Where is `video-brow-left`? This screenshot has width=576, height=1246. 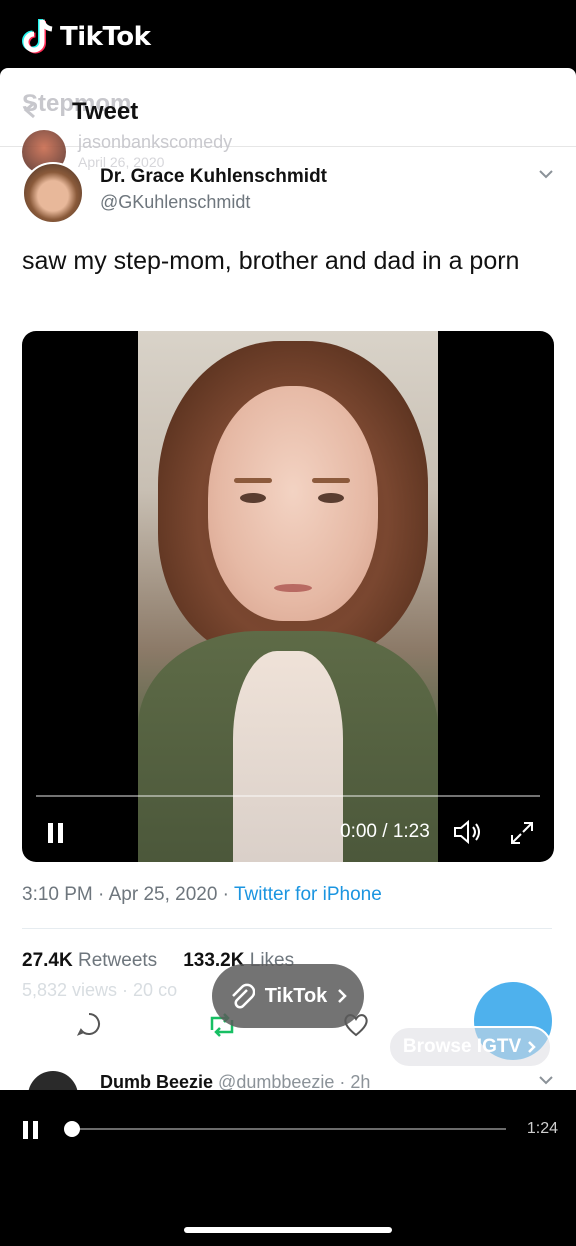
video-brow-left is located at coordinates (253, 480).